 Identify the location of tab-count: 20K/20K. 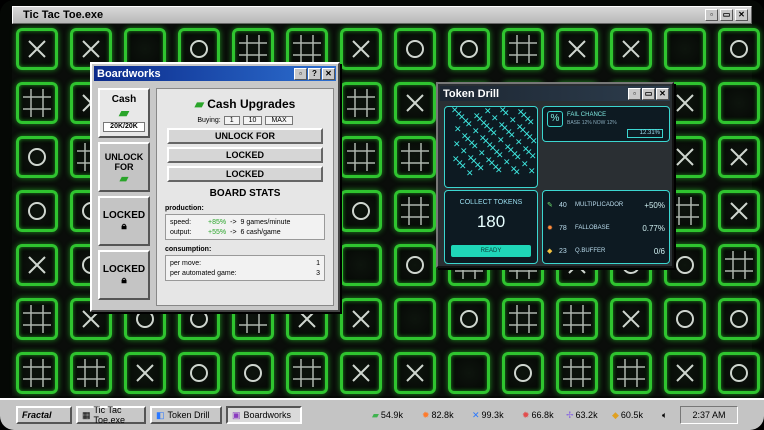
(124, 127).